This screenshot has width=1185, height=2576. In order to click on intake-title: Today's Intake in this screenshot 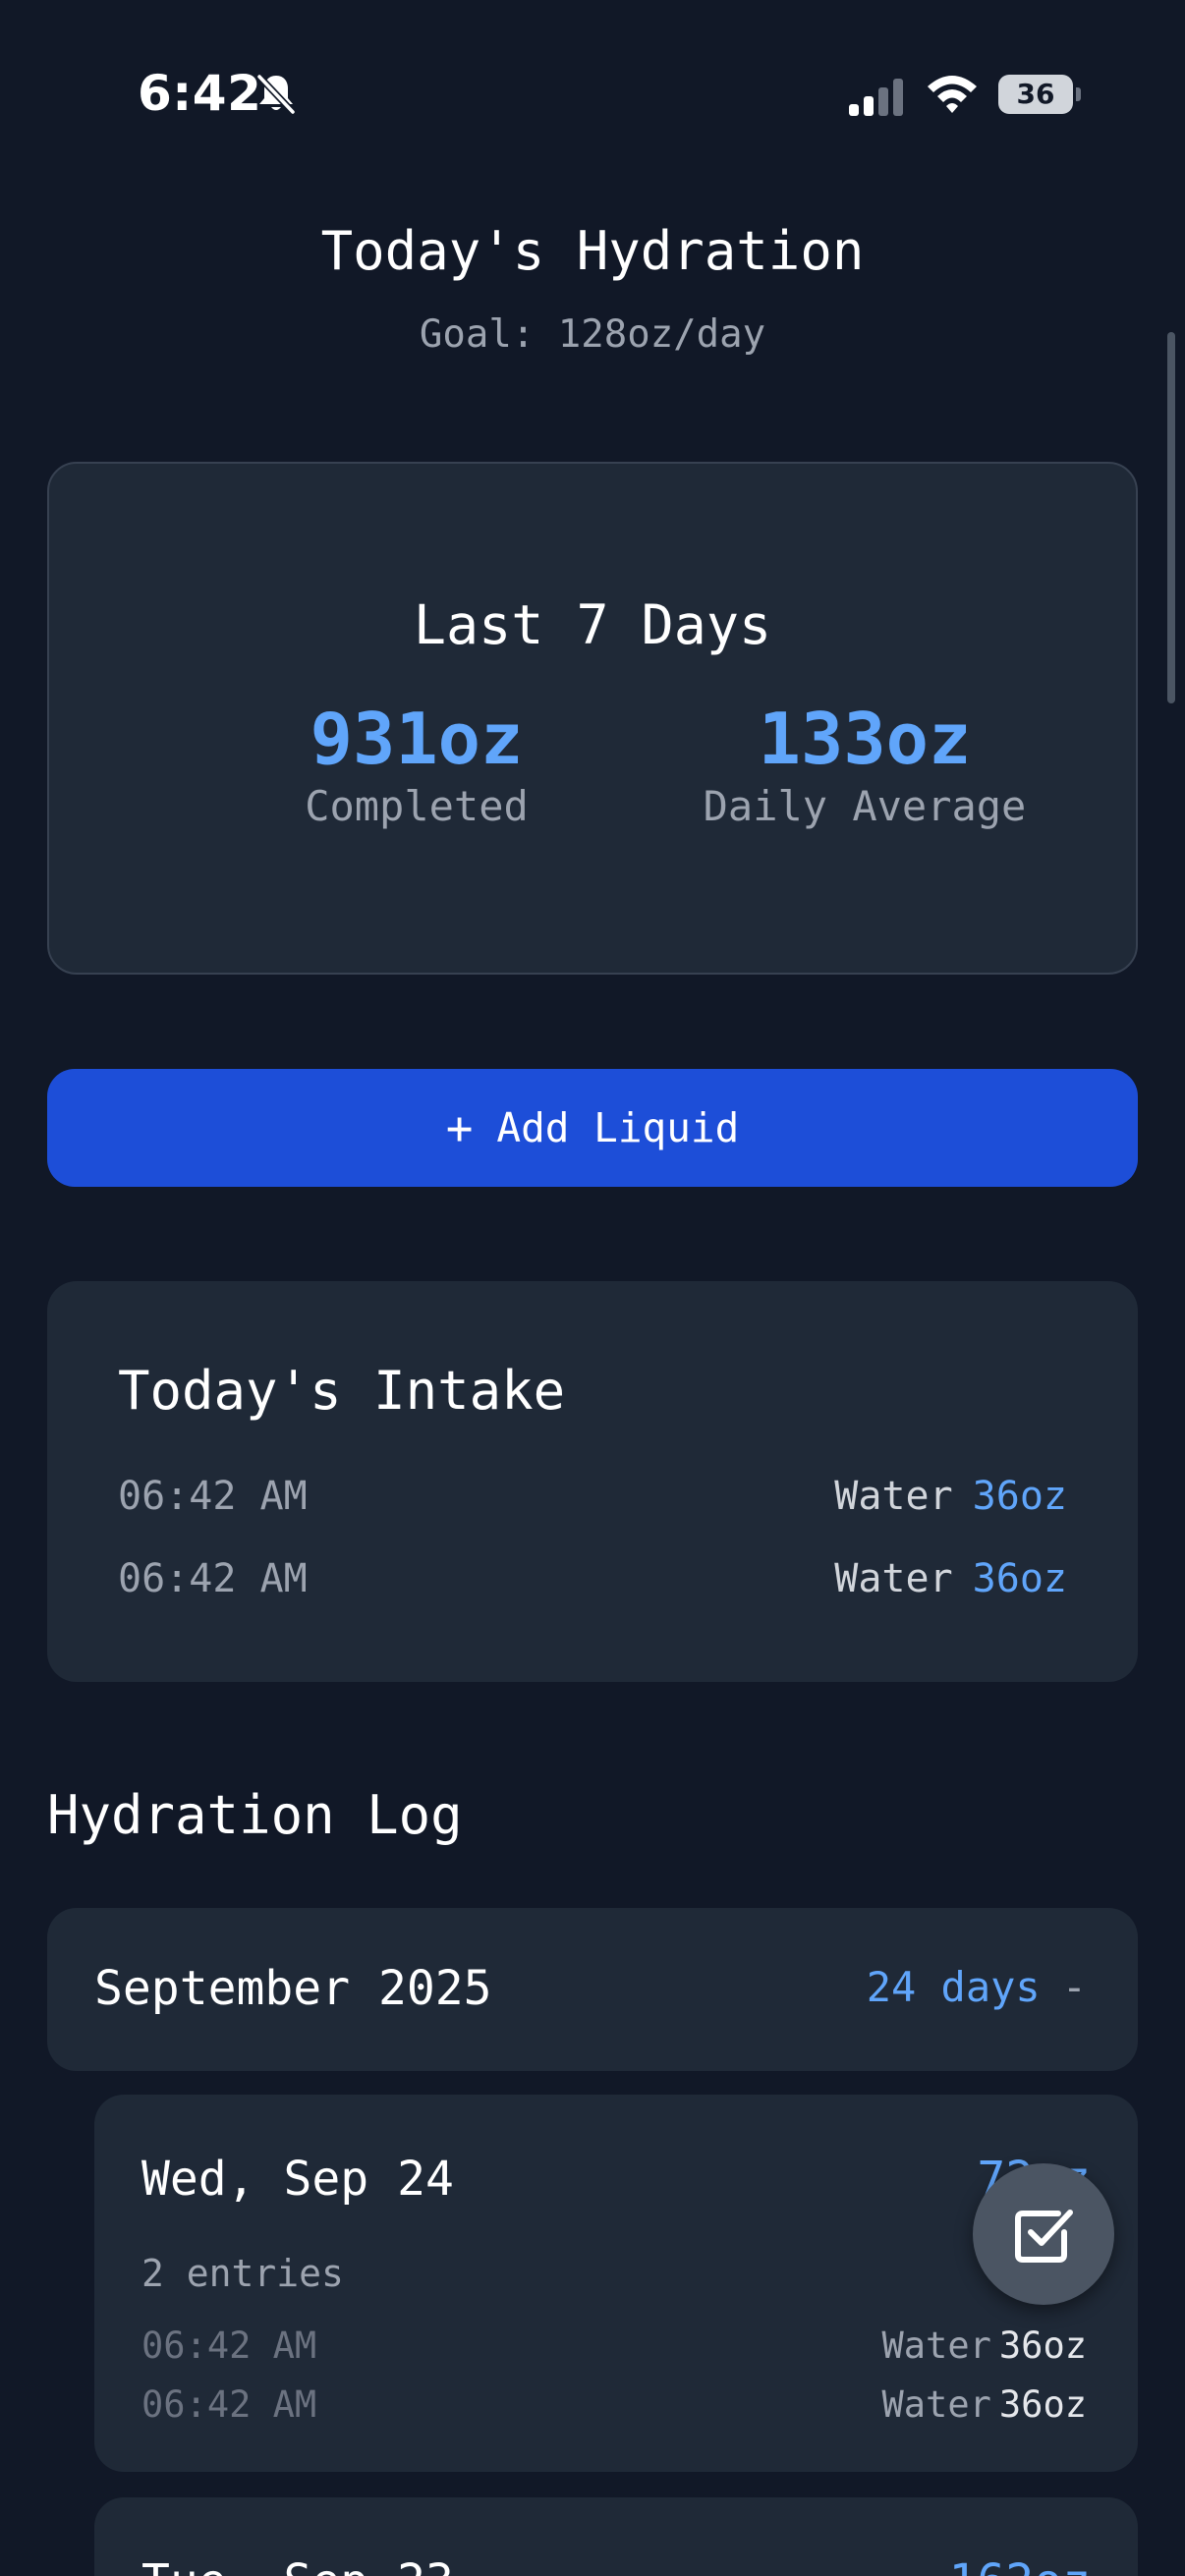, I will do `click(342, 1391)`.